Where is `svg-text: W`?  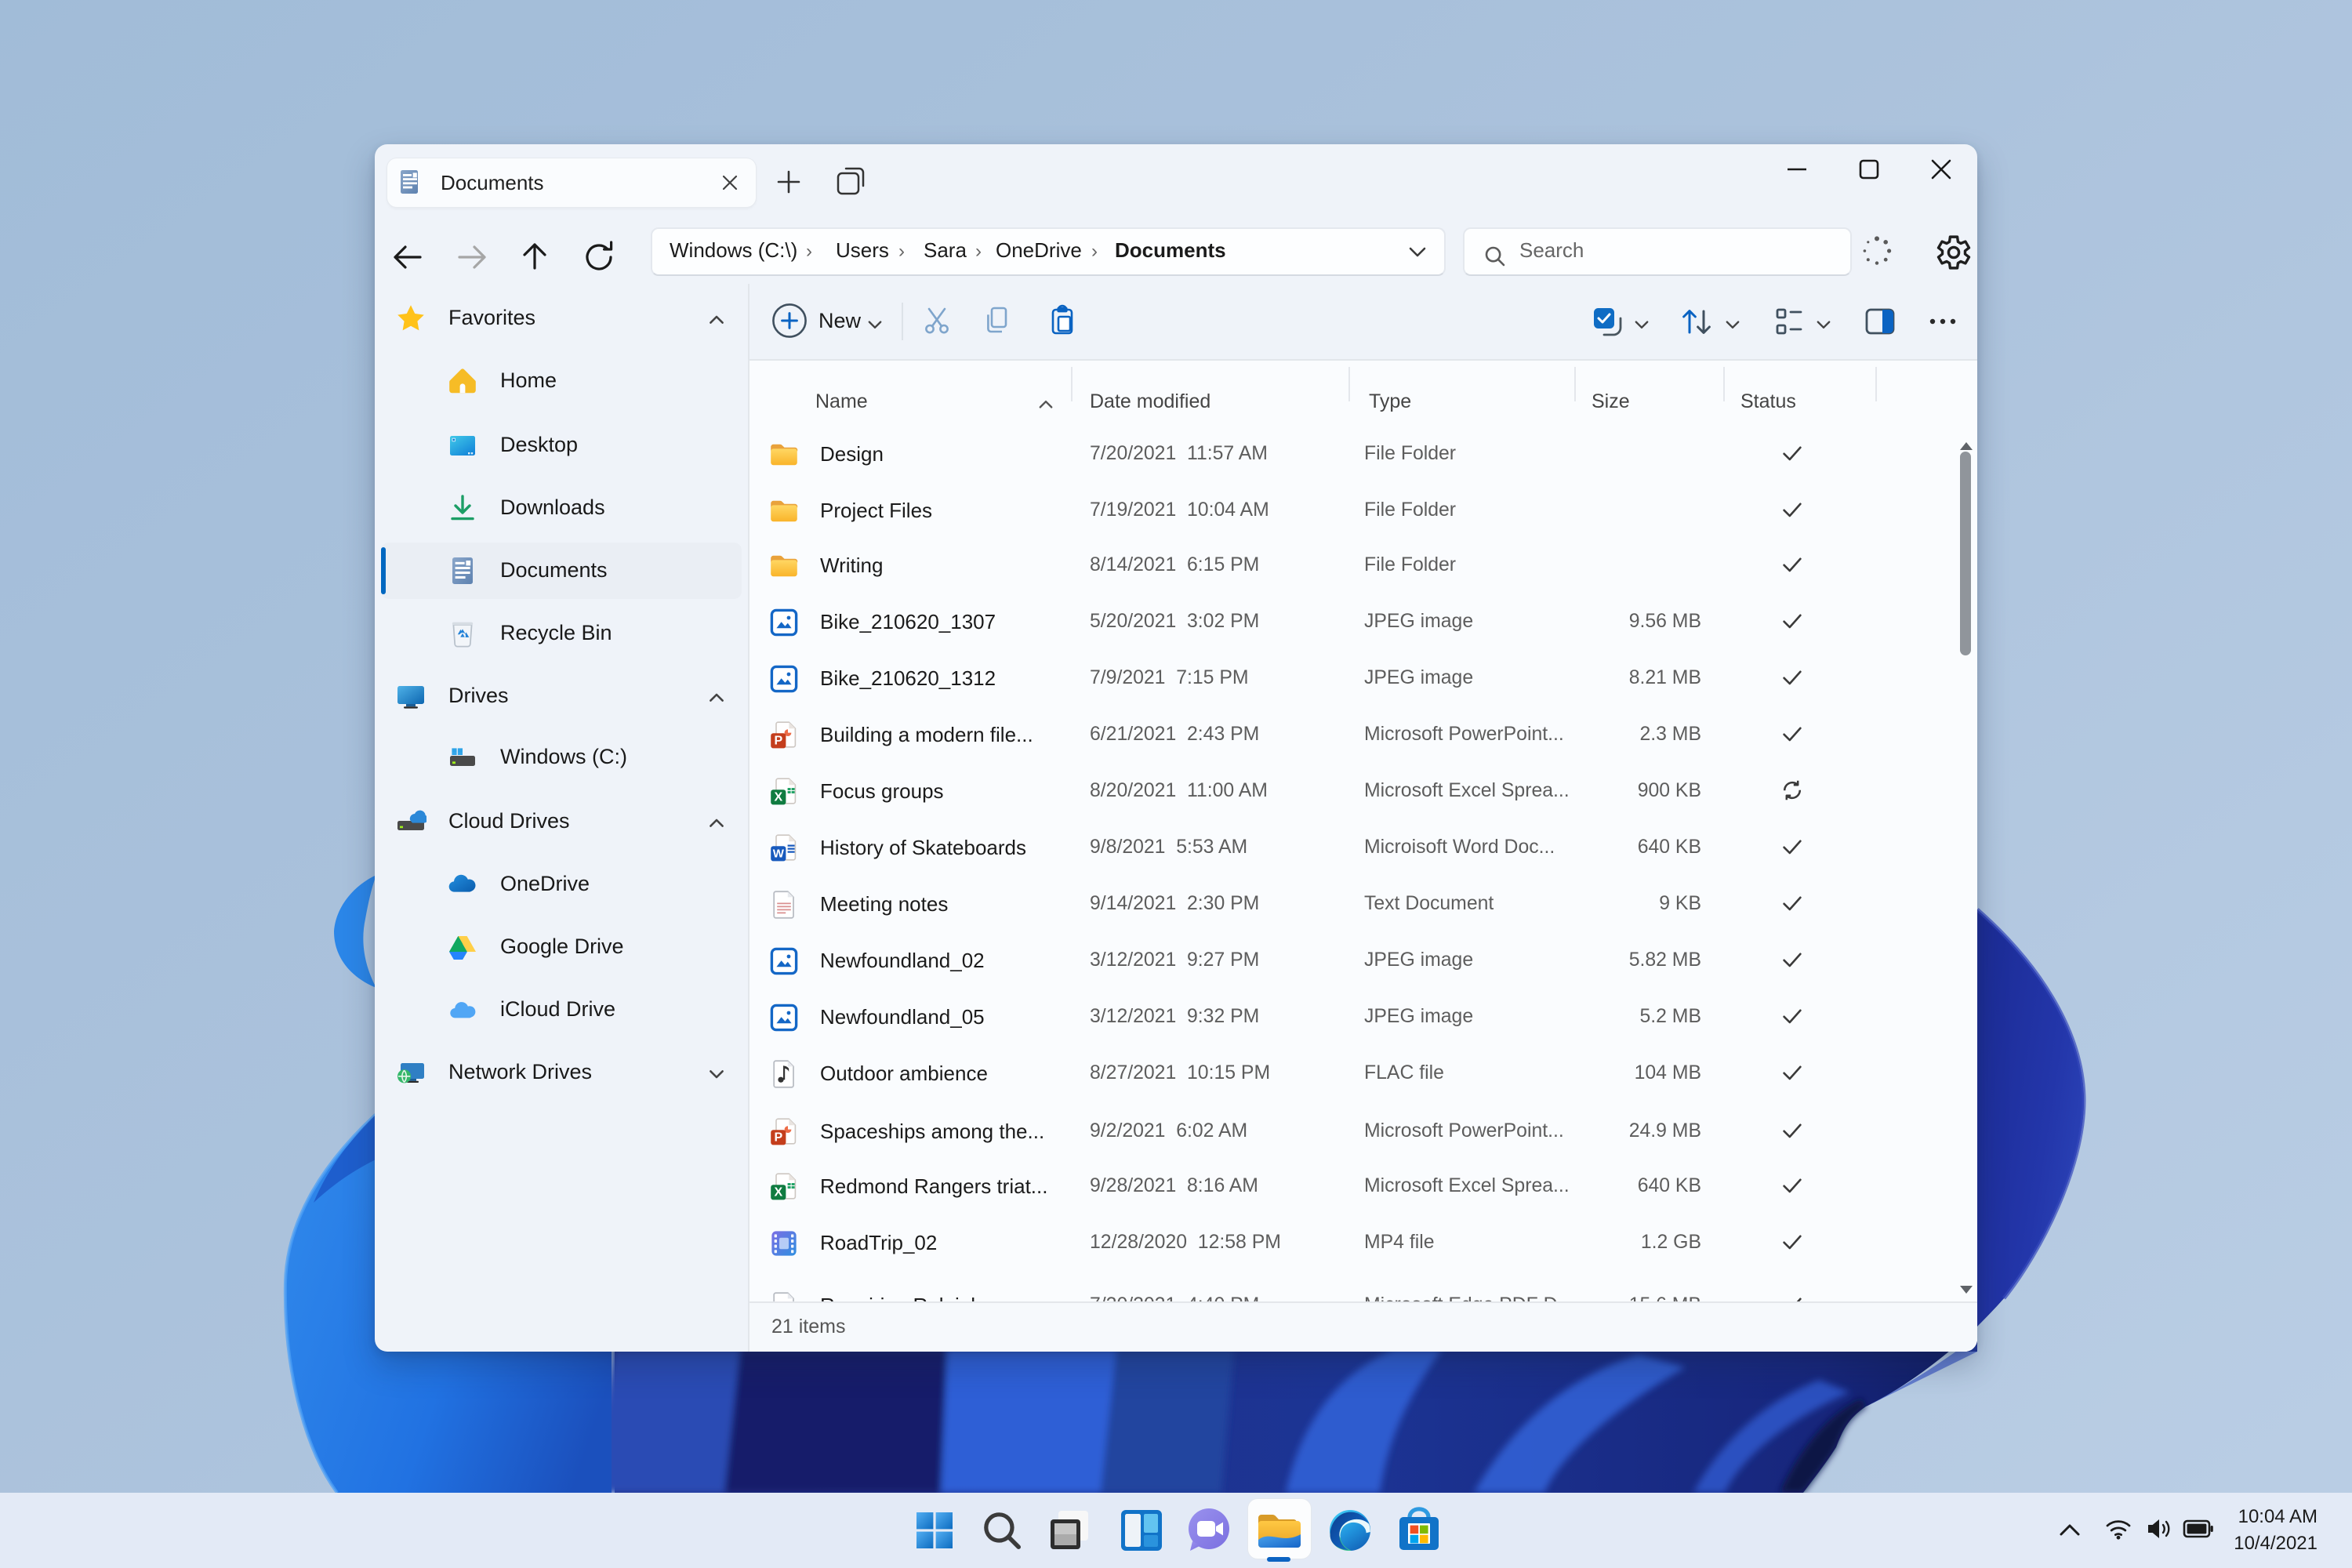 svg-text: W is located at coordinates (779, 855).